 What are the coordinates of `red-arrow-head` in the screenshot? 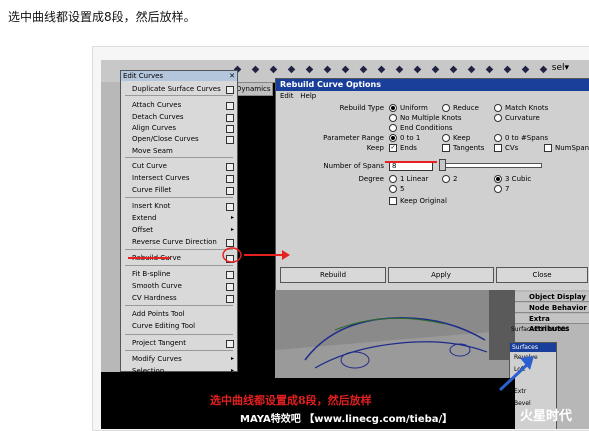 It's located at (286, 255).